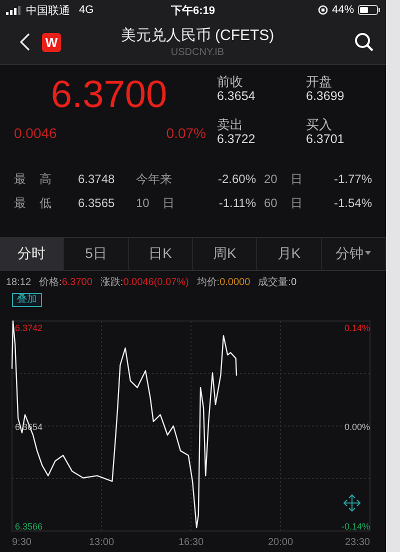 This screenshot has width=400, height=552. I want to click on info-item: 涨跌:0.0046(0.07%), so click(144, 282).